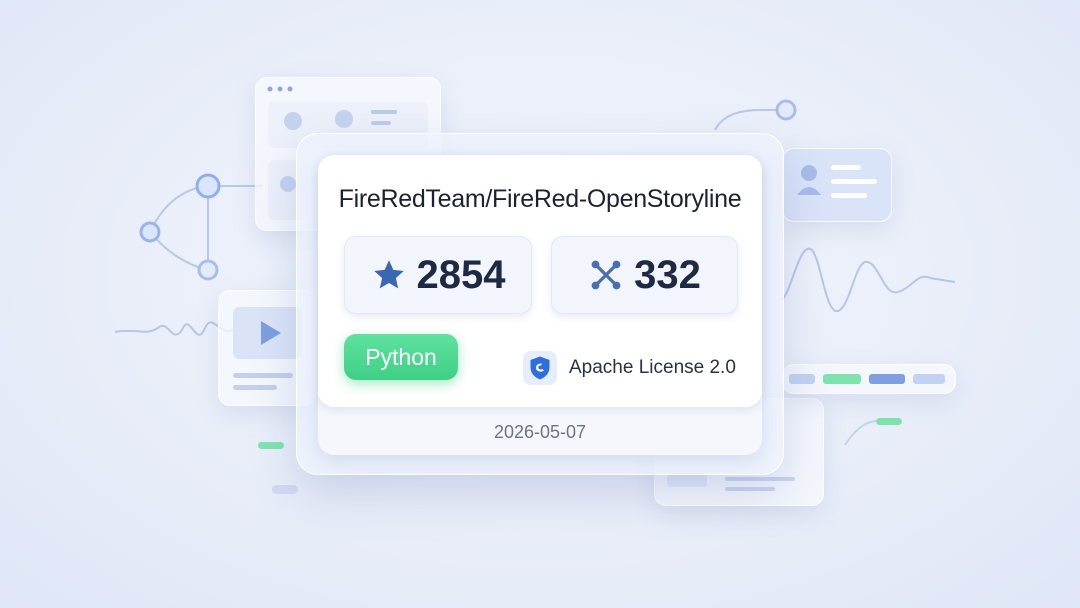 This screenshot has width=1080, height=608. What do you see at coordinates (540, 432) in the screenshot?
I see `repo-date: 2026-05-07` at bounding box center [540, 432].